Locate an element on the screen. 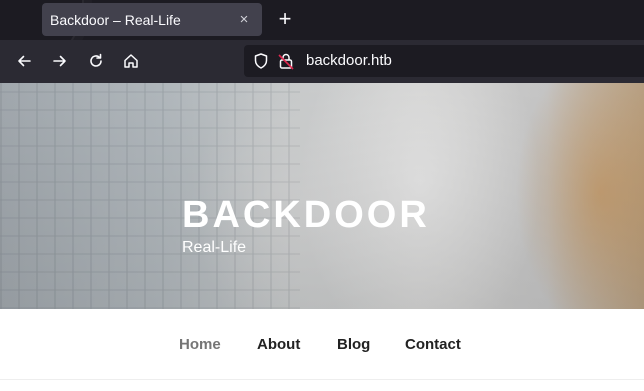  insecure-lock-icon is located at coordinates (286, 63).